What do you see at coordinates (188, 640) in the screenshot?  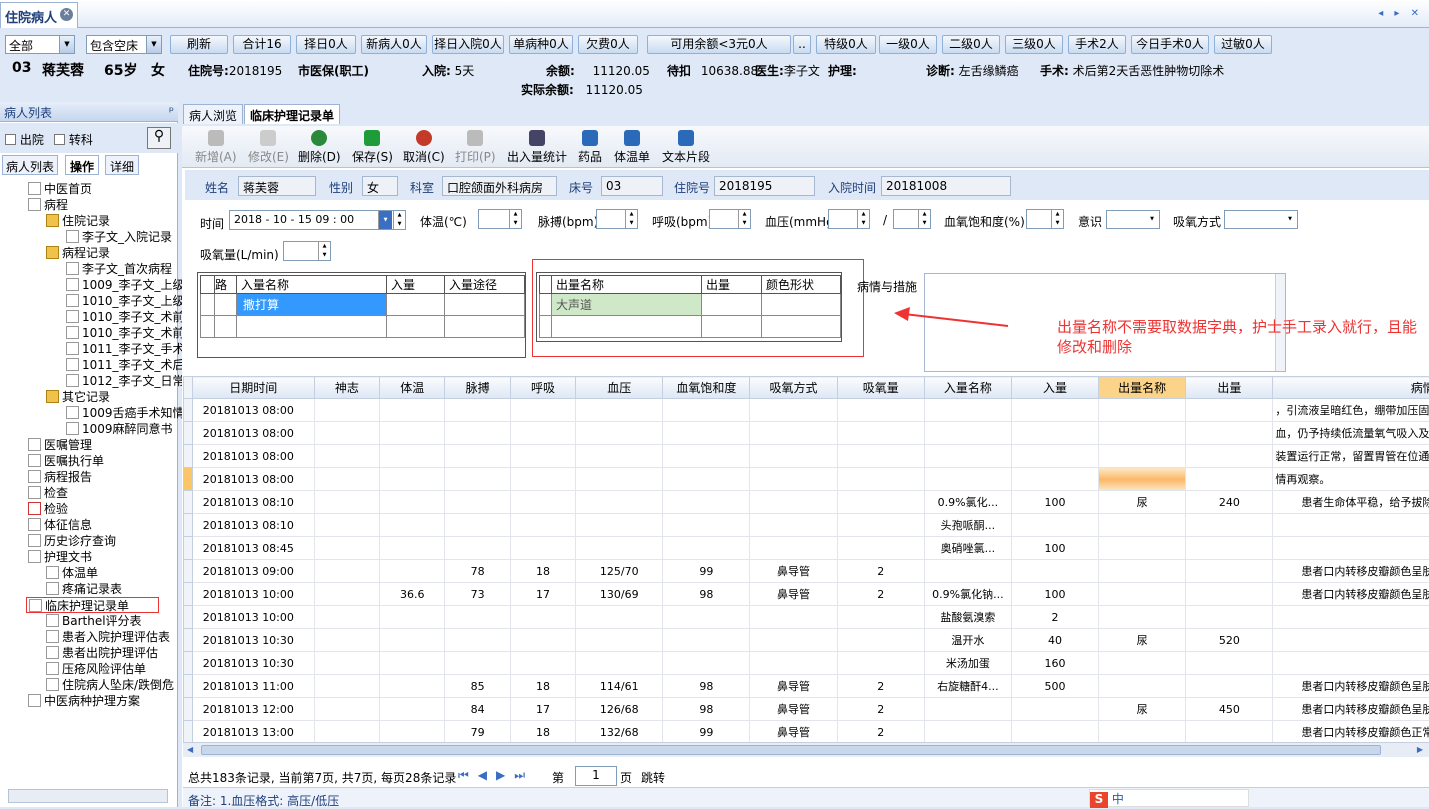 I see `row-header-cell` at bounding box center [188, 640].